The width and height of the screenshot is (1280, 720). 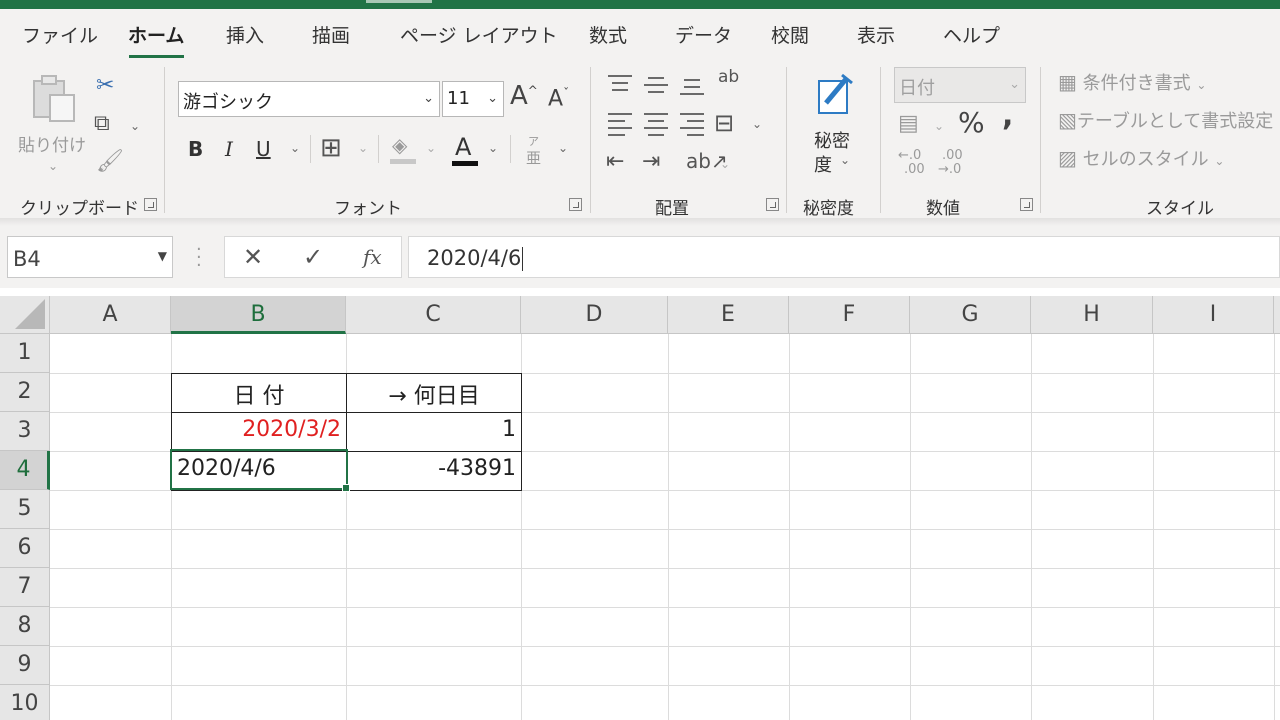 I want to click on font-size-select: 11 ⌄, so click(x=473, y=99).